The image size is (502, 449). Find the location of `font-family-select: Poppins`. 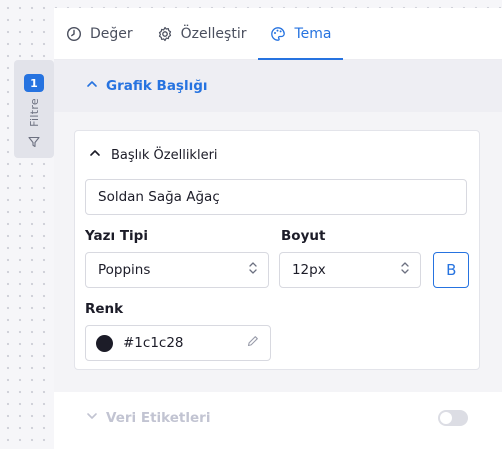

font-family-select: Poppins is located at coordinates (177, 270).